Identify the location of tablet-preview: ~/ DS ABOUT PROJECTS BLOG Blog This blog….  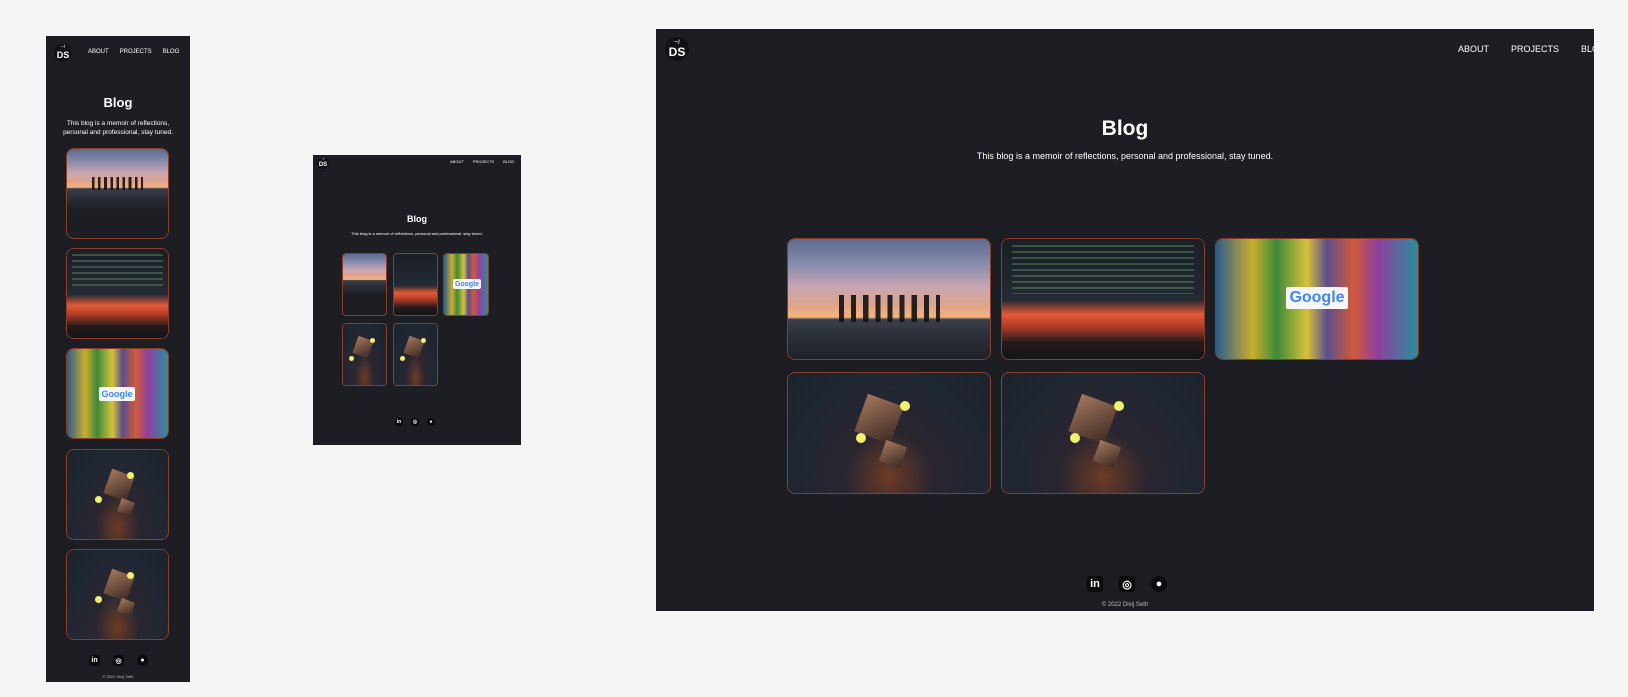
(417, 300).